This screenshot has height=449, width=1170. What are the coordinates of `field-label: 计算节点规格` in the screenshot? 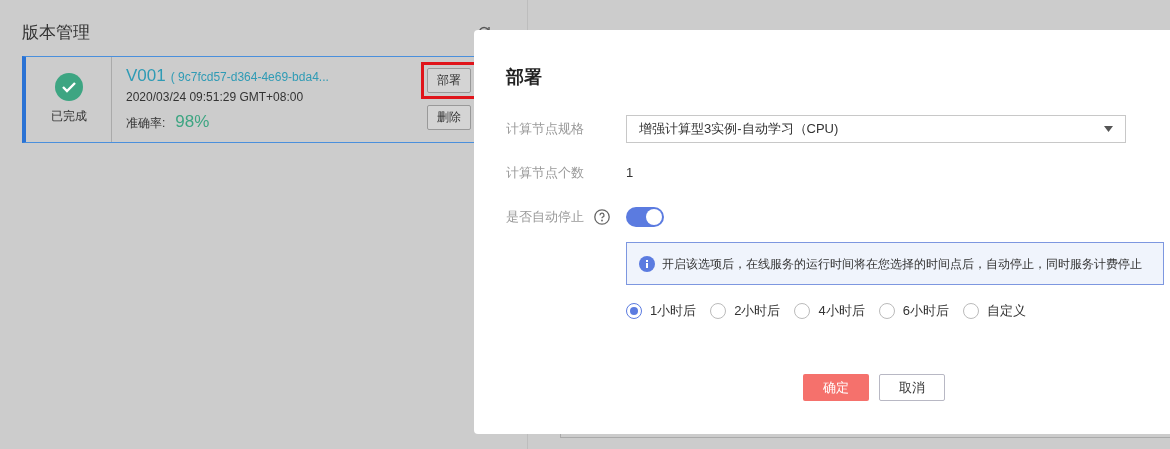 It's located at (545, 129).